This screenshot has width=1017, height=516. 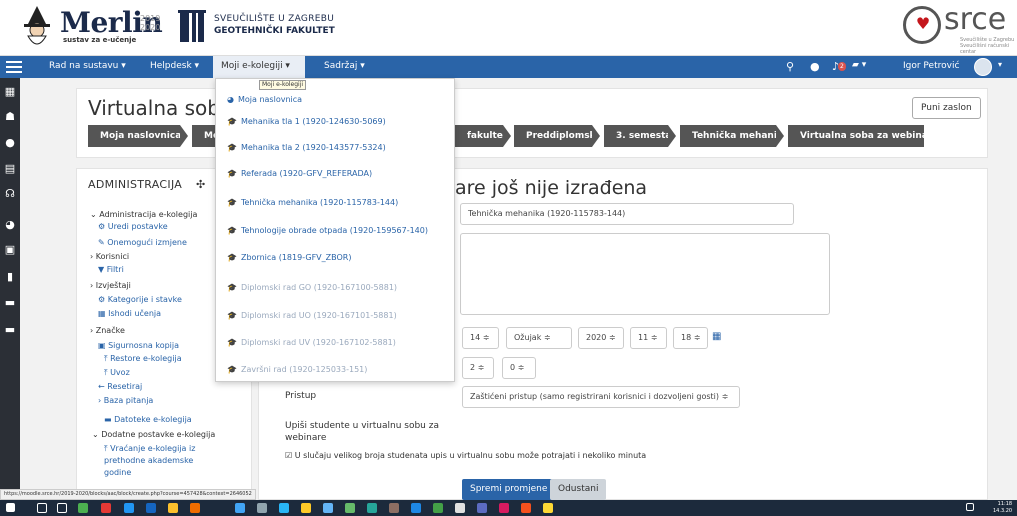 I want to click on breadcrumb-moja-naslovnica: Moja naslovnica, so click(x=134, y=136).